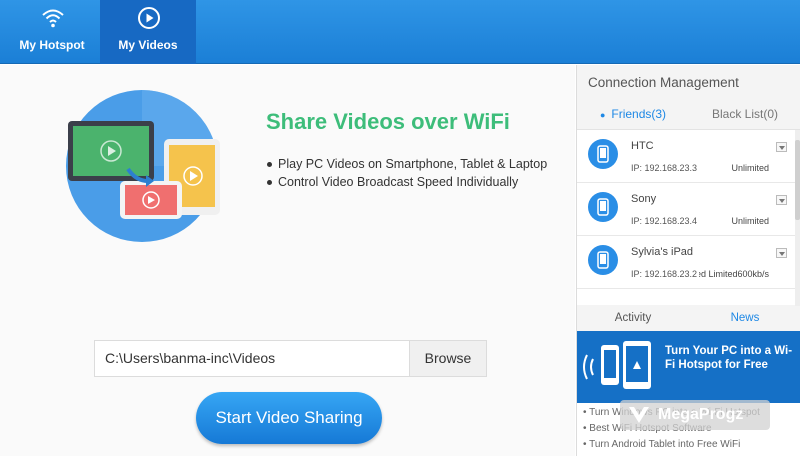  Describe the element at coordinates (148, 45) in the screenshot. I see `tab-label: My Videos` at that location.